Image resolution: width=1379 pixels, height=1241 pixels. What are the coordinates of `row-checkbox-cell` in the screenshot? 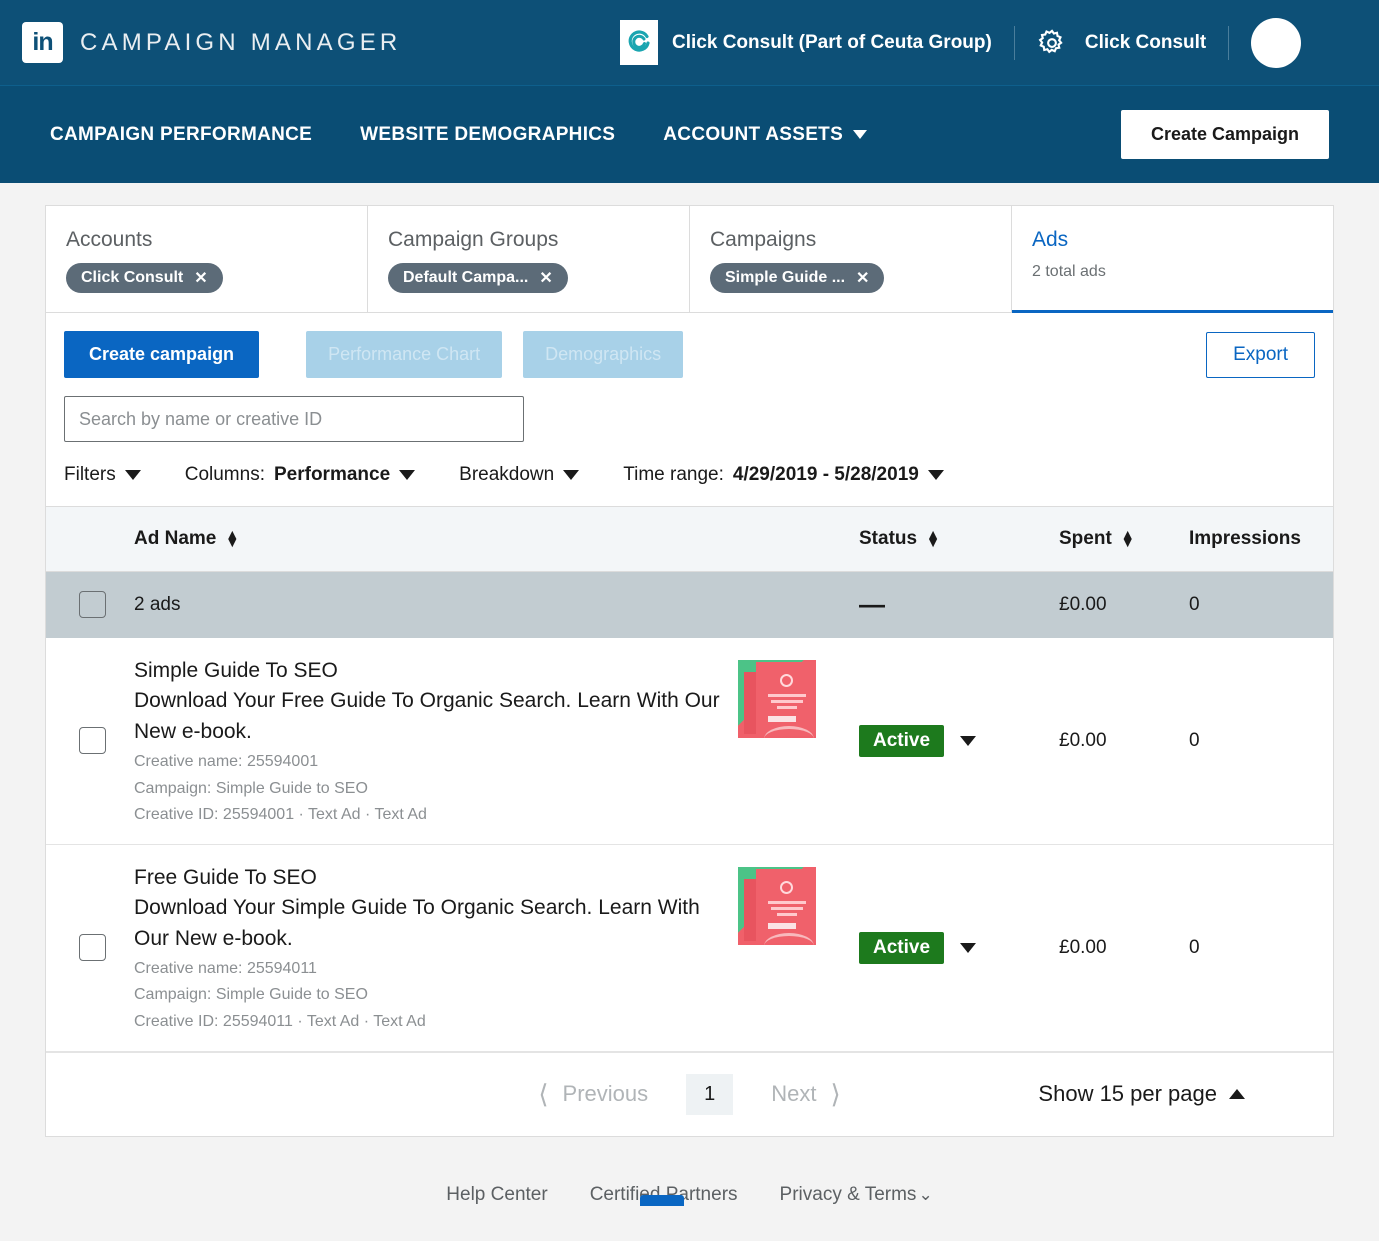 It's located at (90, 948).